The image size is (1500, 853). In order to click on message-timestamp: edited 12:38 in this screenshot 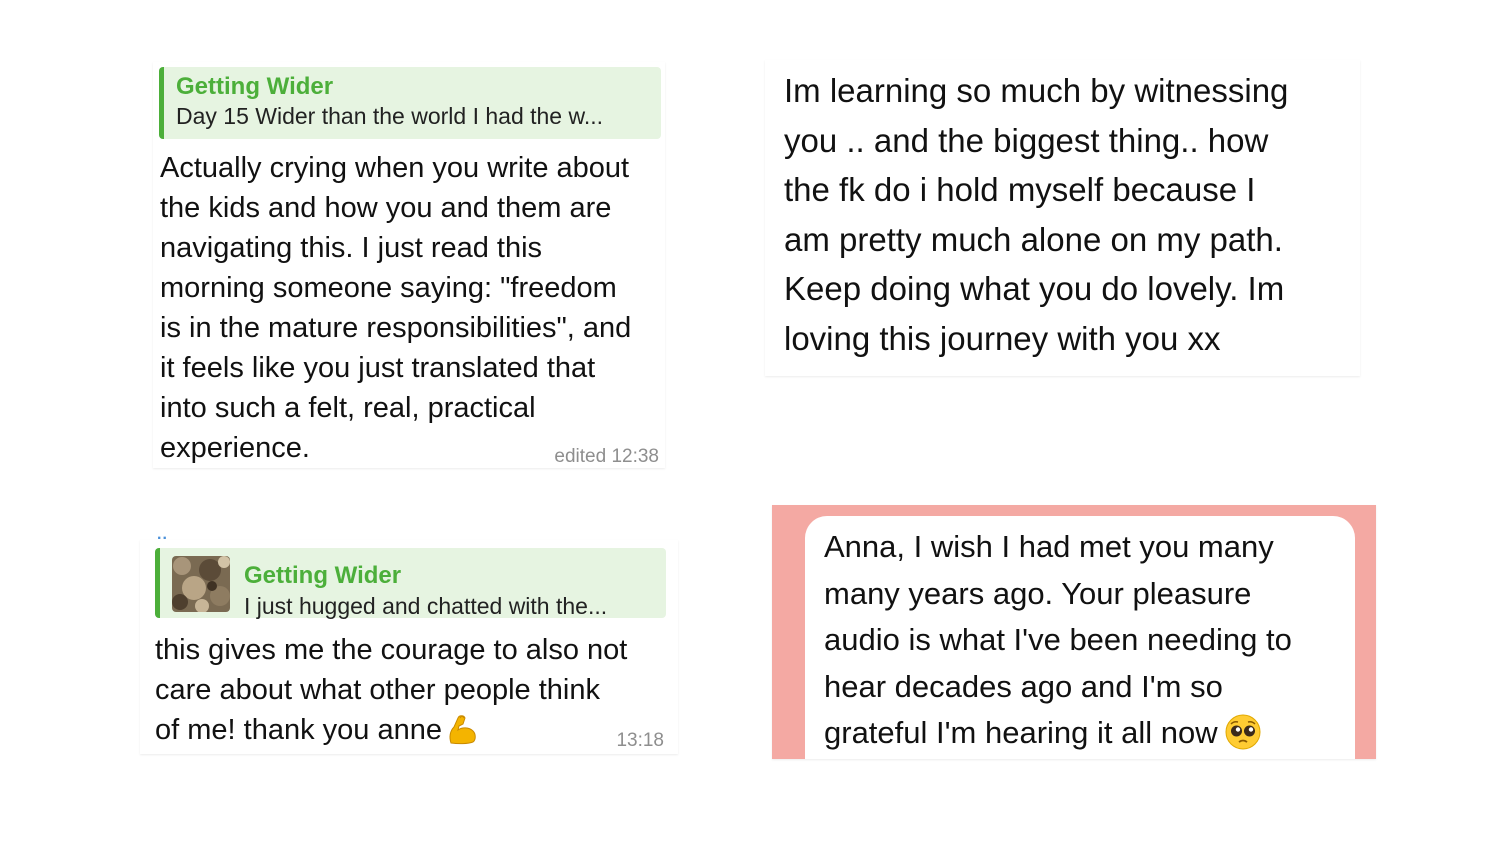, I will do `click(606, 456)`.